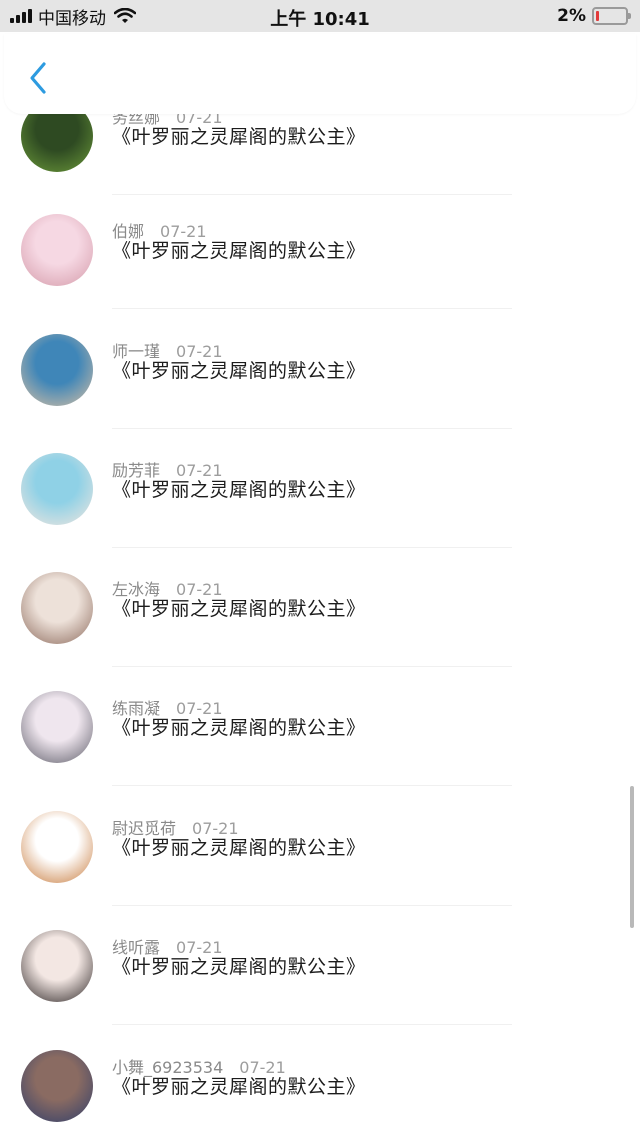 This screenshot has width=640, height=1139. I want to click on battery-percent: 2%, so click(571, 16).